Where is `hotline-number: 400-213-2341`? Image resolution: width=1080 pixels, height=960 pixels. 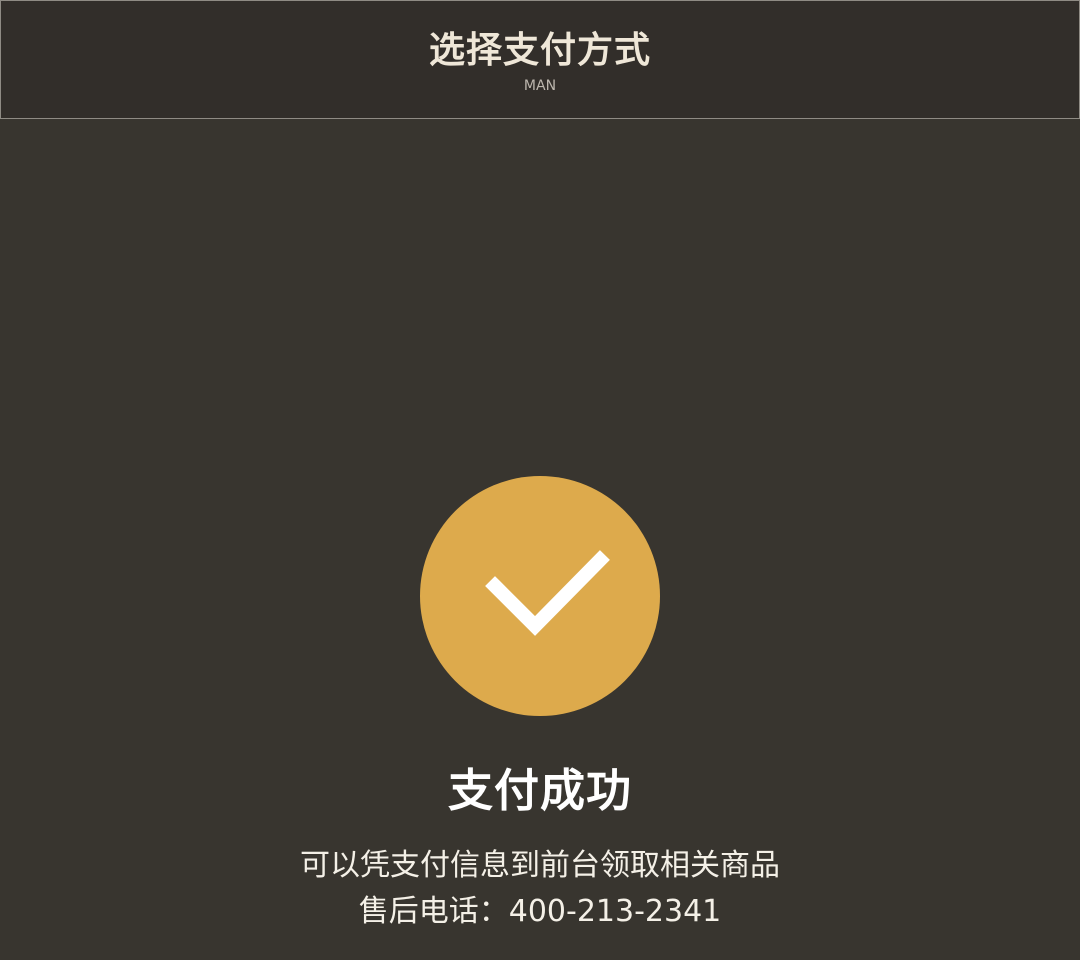 hotline-number: 400-213-2341 is located at coordinates (615, 911).